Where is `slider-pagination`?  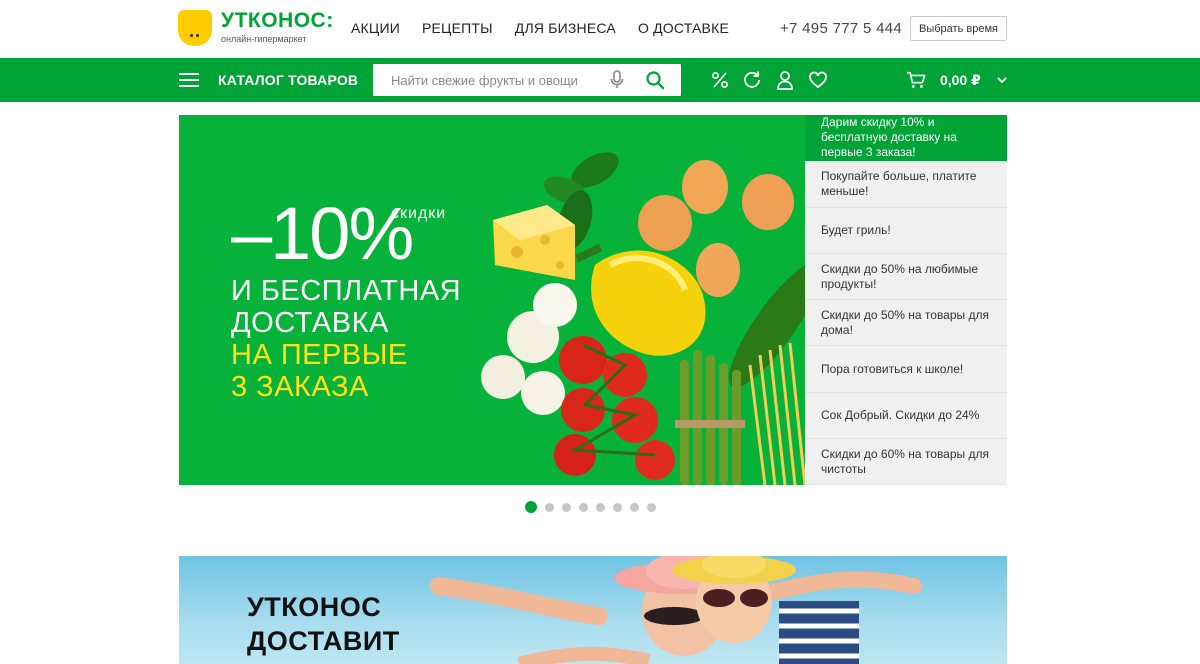 slider-pagination is located at coordinates (590, 507).